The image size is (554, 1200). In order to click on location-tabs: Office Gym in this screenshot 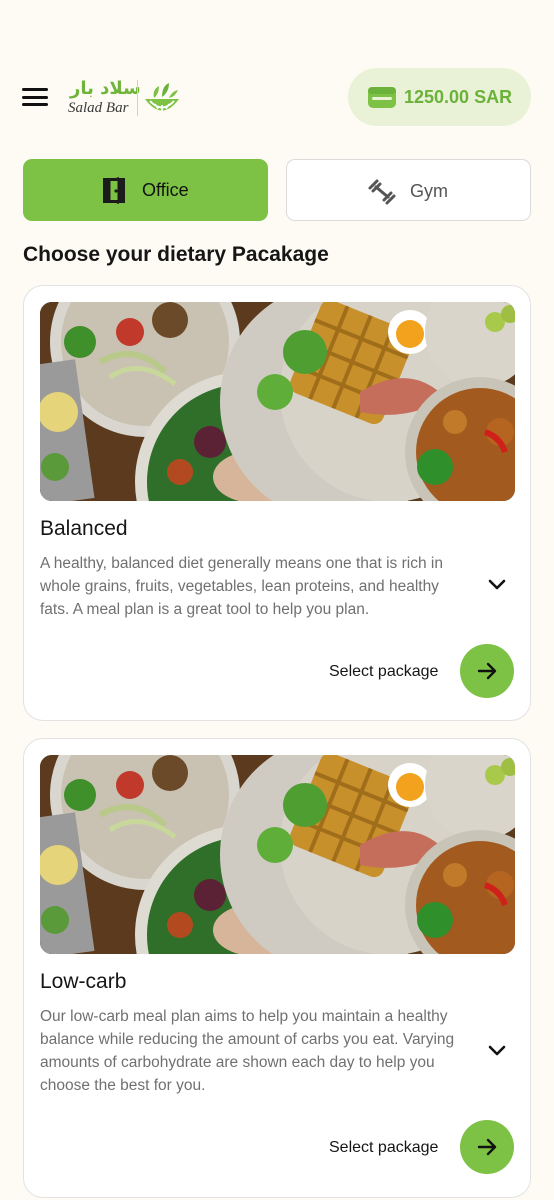, I will do `click(277, 190)`.